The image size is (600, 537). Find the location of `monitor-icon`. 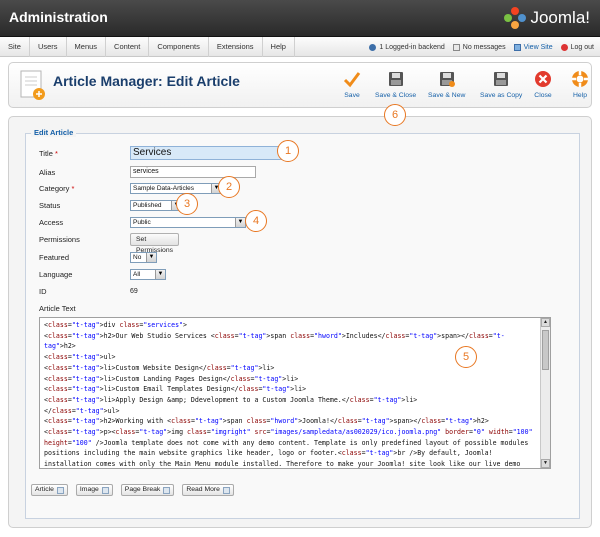

monitor-icon is located at coordinates (517, 47).